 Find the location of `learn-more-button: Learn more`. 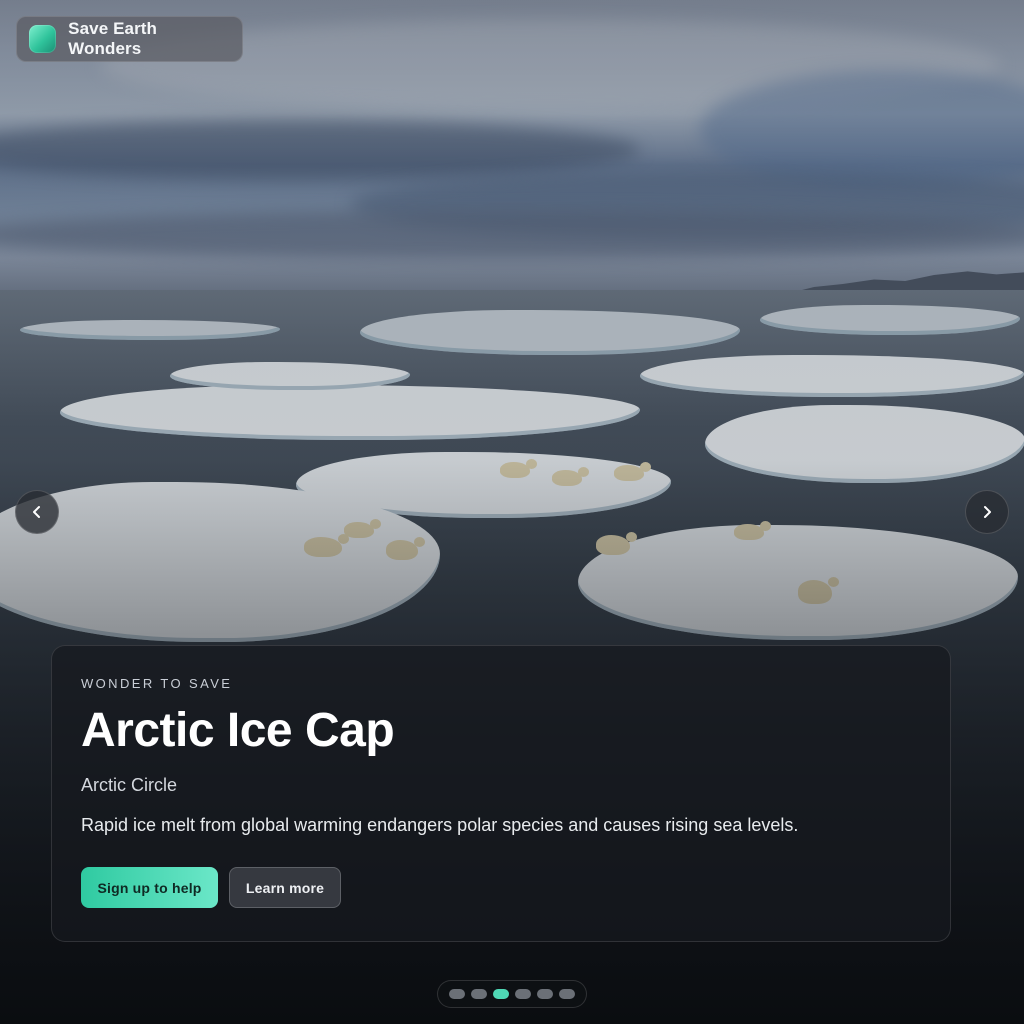

learn-more-button: Learn more is located at coordinates (285, 887).